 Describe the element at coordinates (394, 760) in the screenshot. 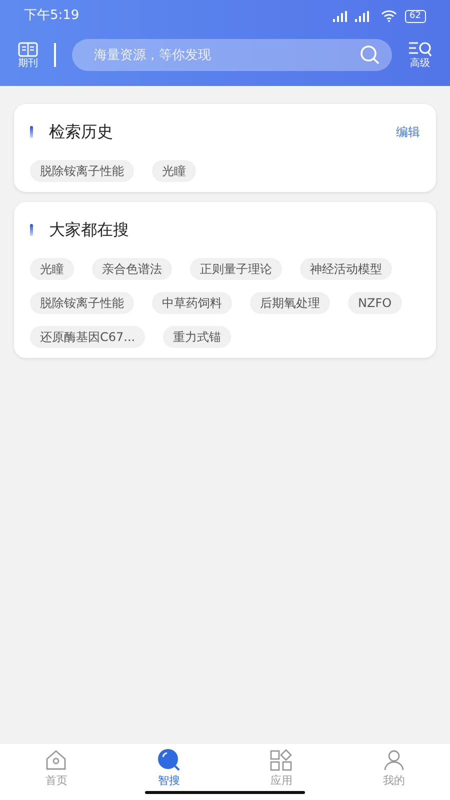

I see `person-icon` at that location.